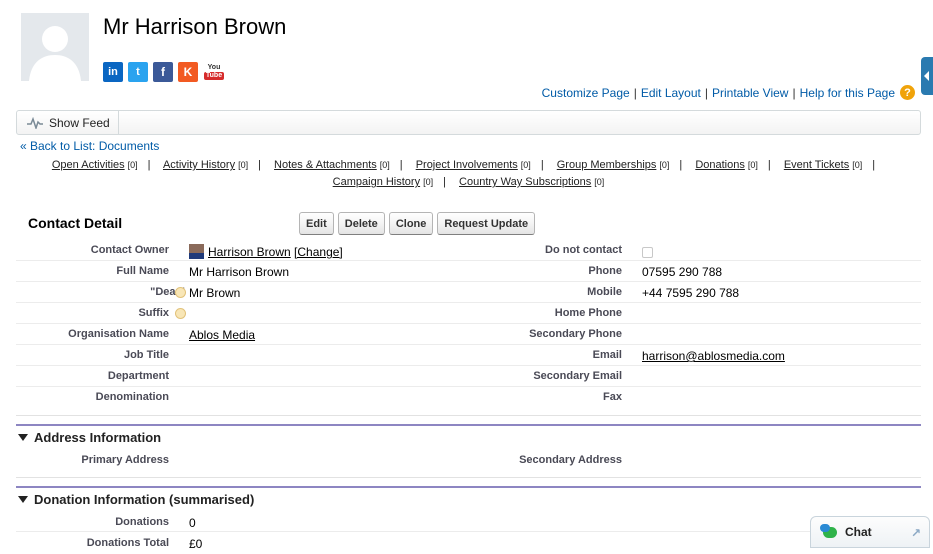 The height and width of the screenshot is (554, 933). Describe the element at coordinates (612, 397) in the screenshot. I see `fax-label: Fax` at that location.